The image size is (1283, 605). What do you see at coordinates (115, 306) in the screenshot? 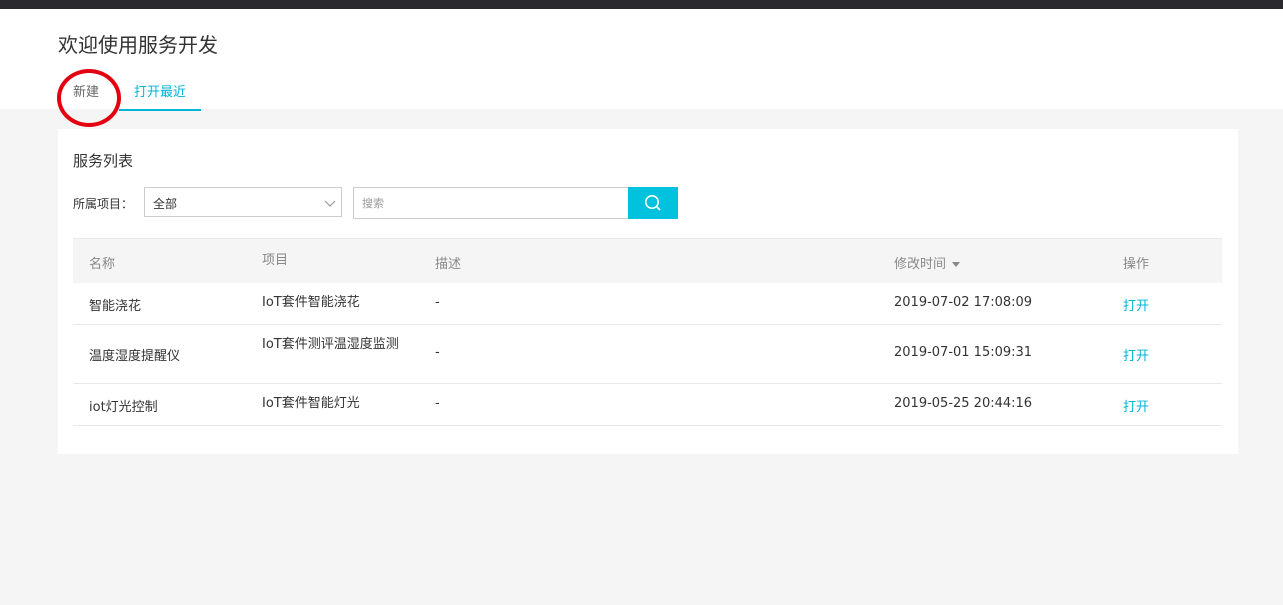
I see `cell-name: 智能浇花` at bounding box center [115, 306].